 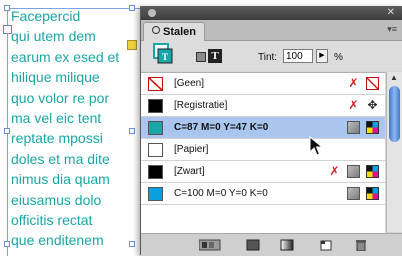 I want to click on text-line: eiusamus dolo, so click(x=56, y=199).